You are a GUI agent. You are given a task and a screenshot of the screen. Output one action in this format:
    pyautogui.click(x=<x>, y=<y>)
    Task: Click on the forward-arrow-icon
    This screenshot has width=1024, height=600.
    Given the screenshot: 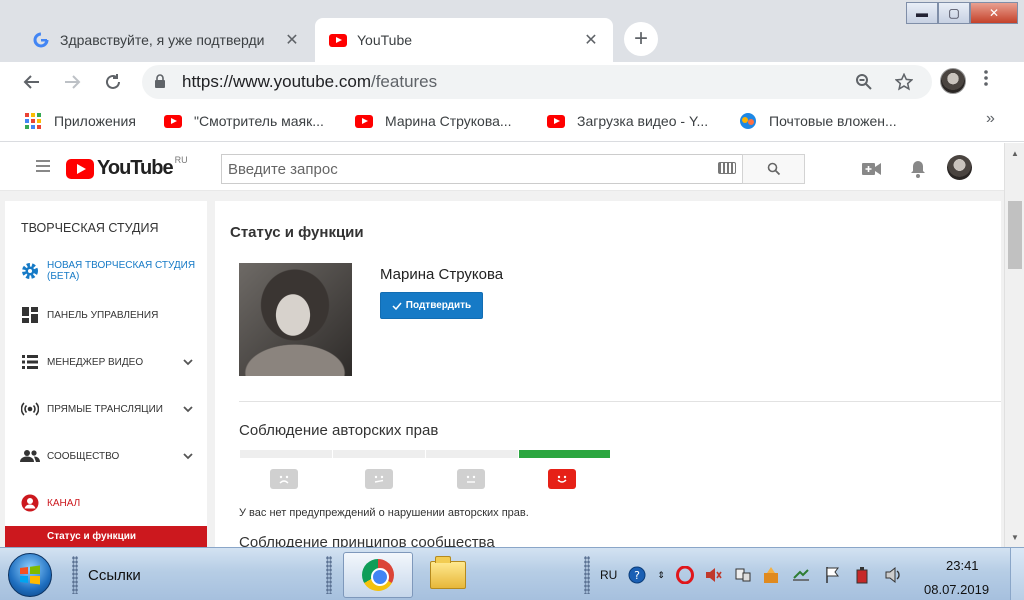 What is the action you would take?
    pyautogui.click(x=72, y=82)
    